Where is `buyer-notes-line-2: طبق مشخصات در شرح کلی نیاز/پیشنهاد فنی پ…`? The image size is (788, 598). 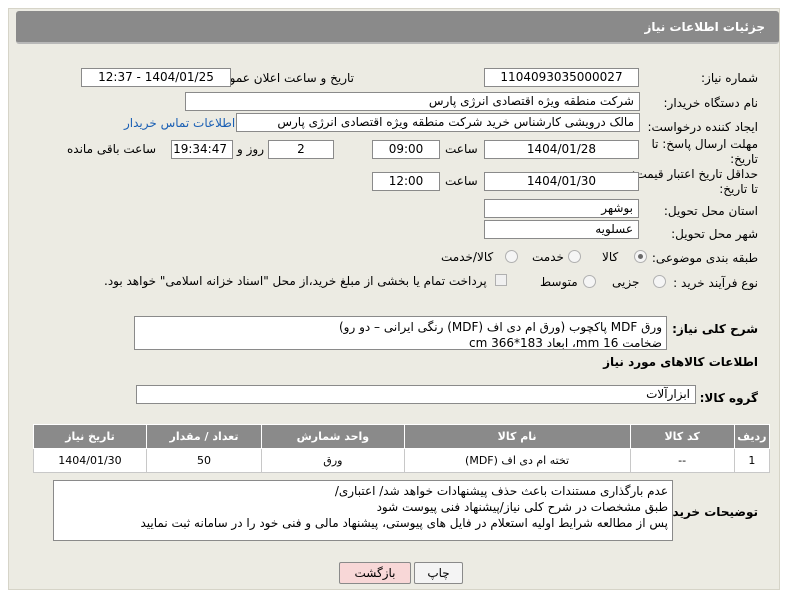 buyer-notes-line-2: طبق مشخصات در شرح کلی نیاز/پیشنهاد فنی پ… is located at coordinates (522, 507).